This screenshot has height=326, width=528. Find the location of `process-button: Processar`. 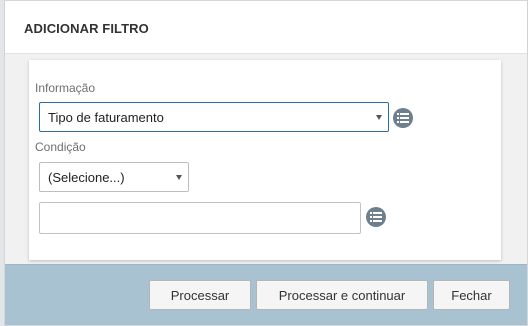

process-button: Processar is located at coordinates (200, 295).